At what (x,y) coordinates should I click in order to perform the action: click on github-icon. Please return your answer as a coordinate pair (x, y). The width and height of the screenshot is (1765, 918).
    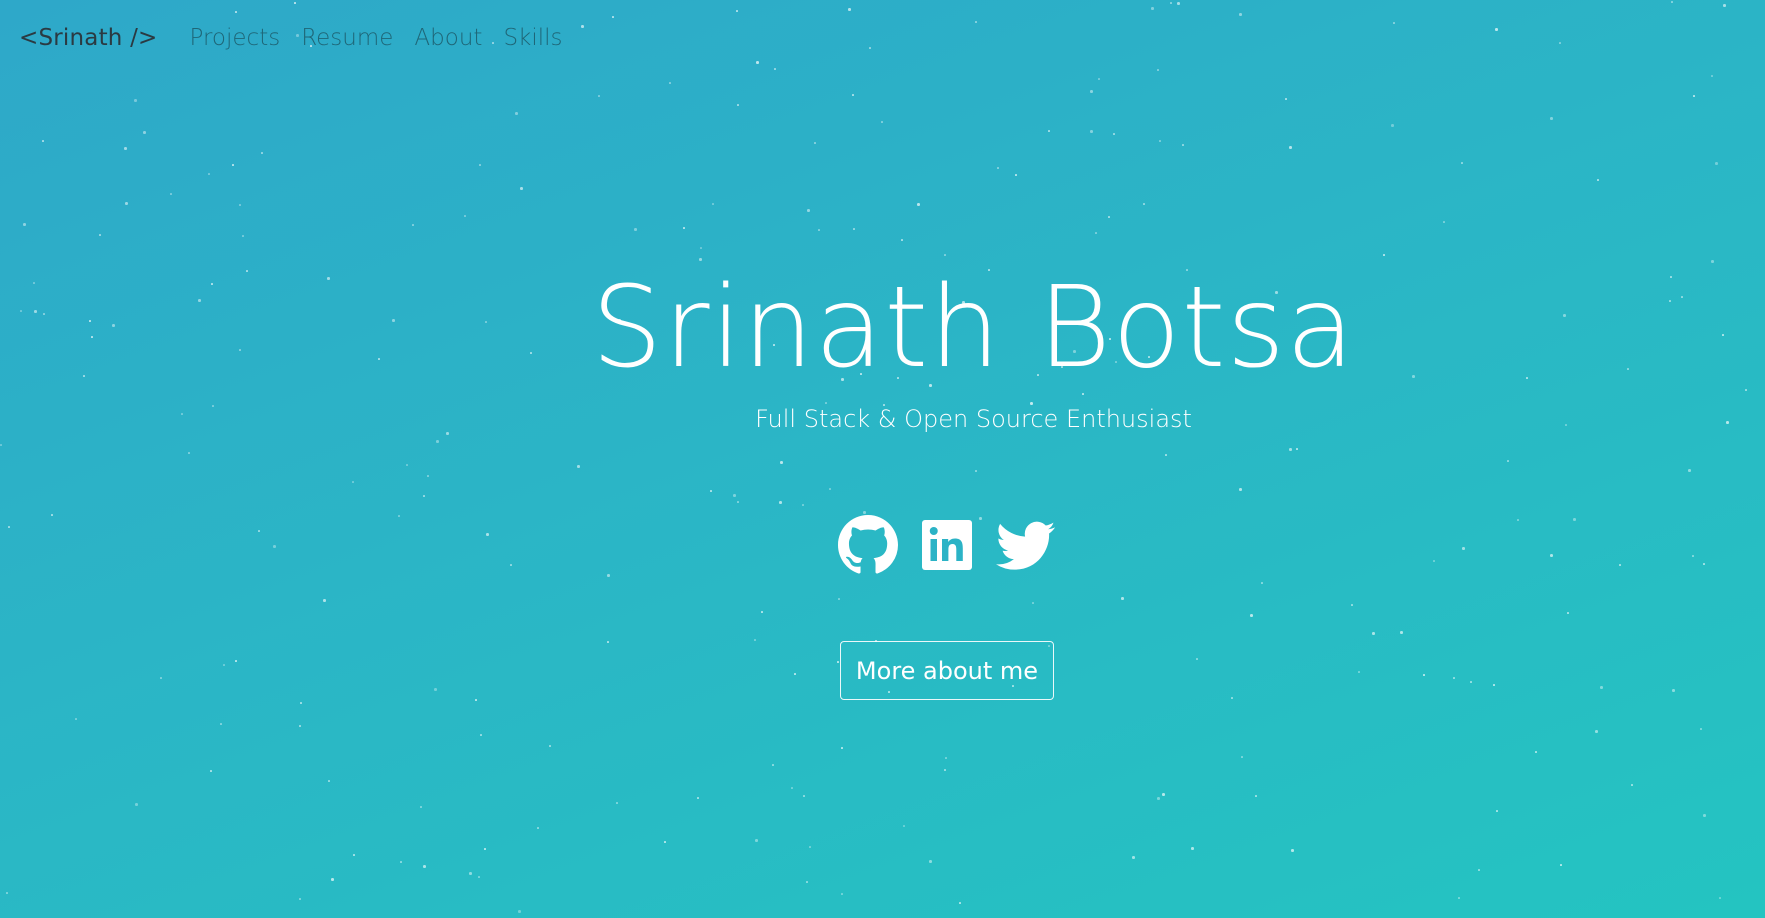
    Looking at the image, I should click on (868, 544).